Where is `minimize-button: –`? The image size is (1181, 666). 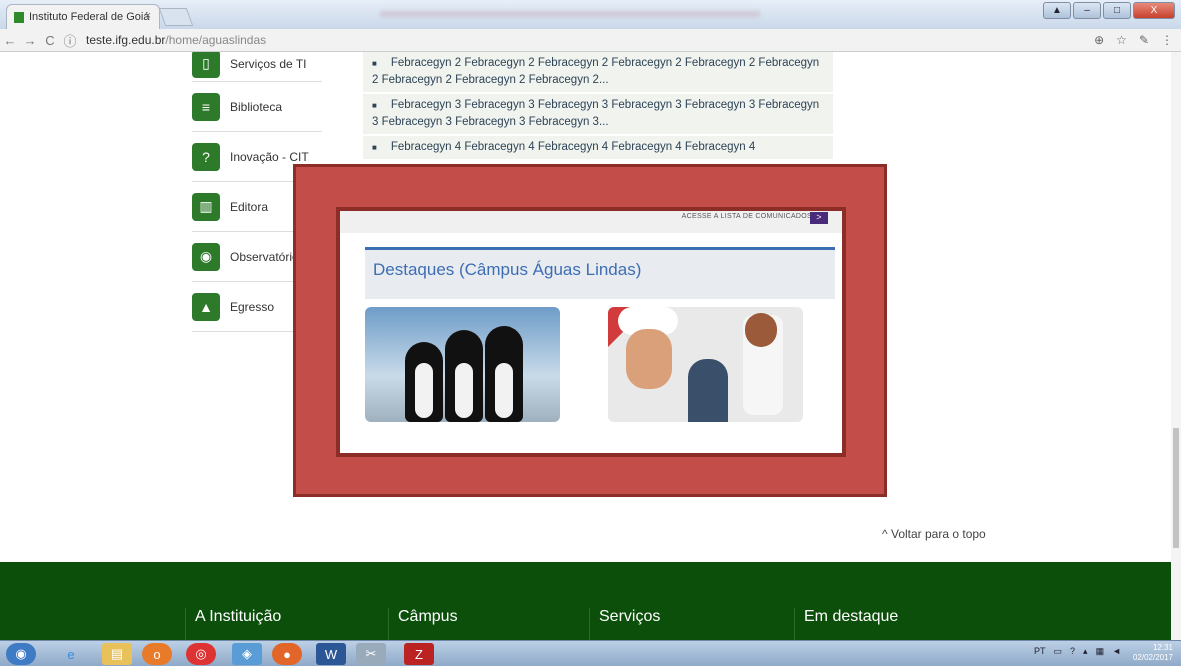 minimize-button: – is located at coordinates (1087, 10).